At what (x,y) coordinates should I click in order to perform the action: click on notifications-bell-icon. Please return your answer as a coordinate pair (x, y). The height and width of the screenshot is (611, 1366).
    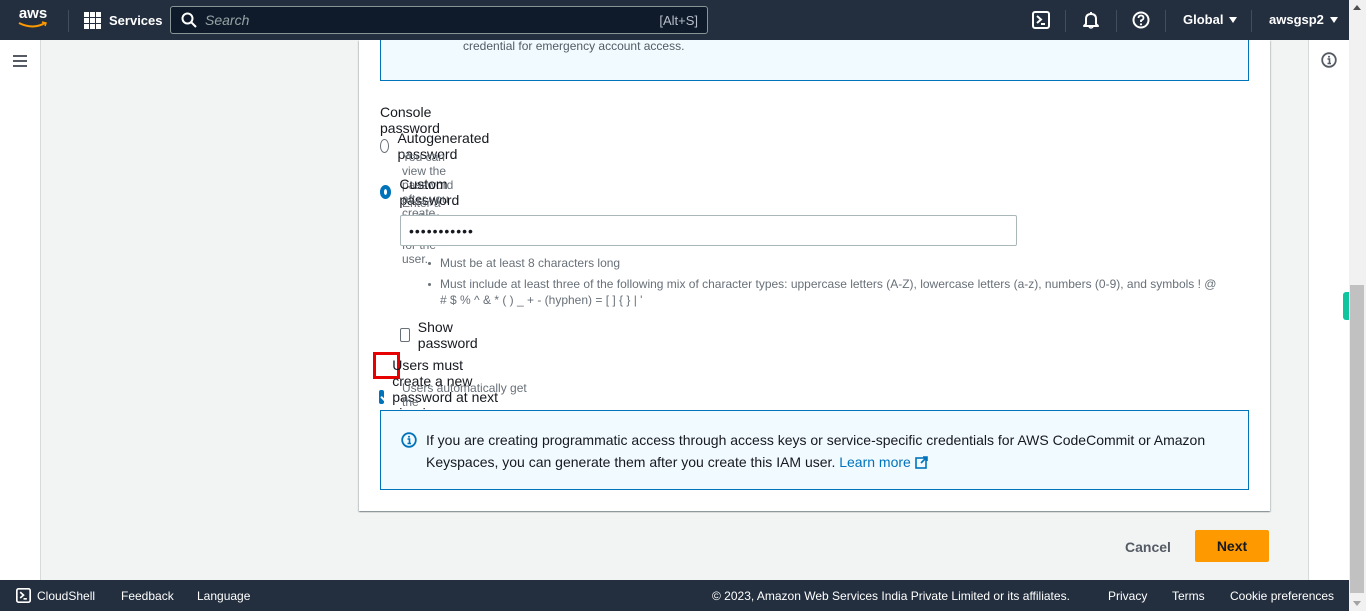
    Looking at the image, I should click on (1091, 20).